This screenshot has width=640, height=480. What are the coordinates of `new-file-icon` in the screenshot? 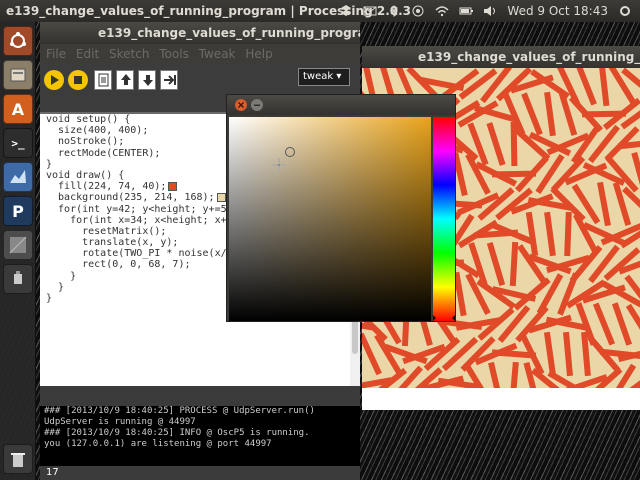 It's located at (103, 80).